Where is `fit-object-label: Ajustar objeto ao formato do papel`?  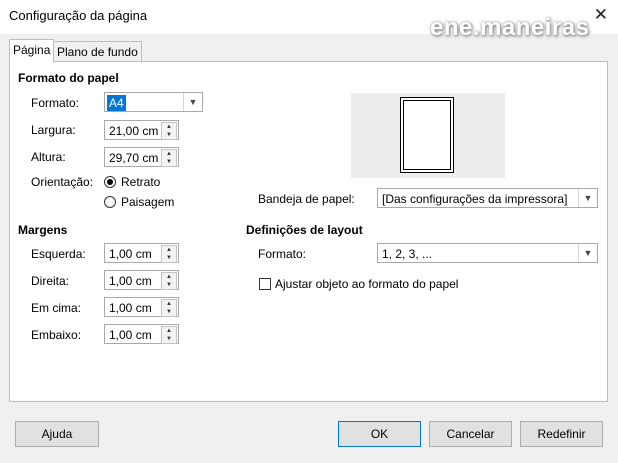 fit-object-label: Ajustar objeto ao formato do papel is located at coordinates (366, 284).